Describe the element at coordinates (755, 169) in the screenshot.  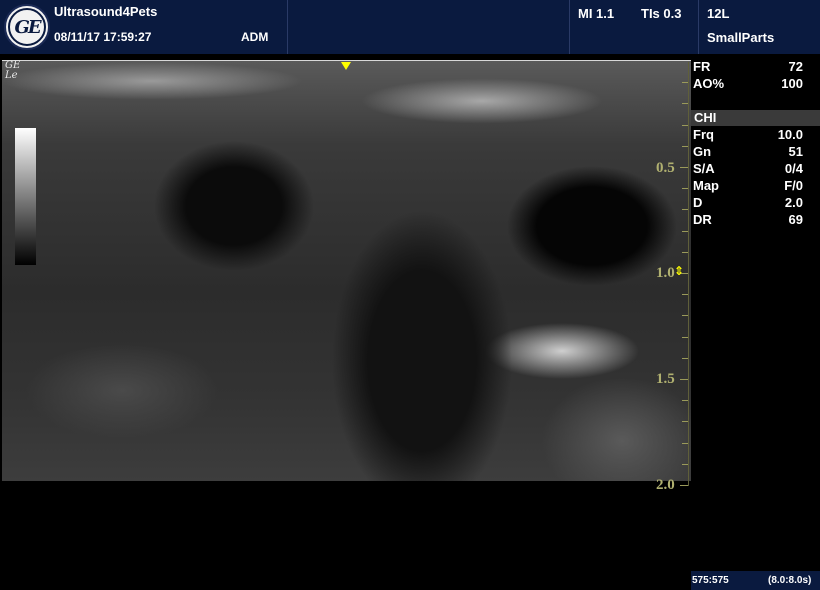
I see `param-row-sa: S/A 0/4` at that location.